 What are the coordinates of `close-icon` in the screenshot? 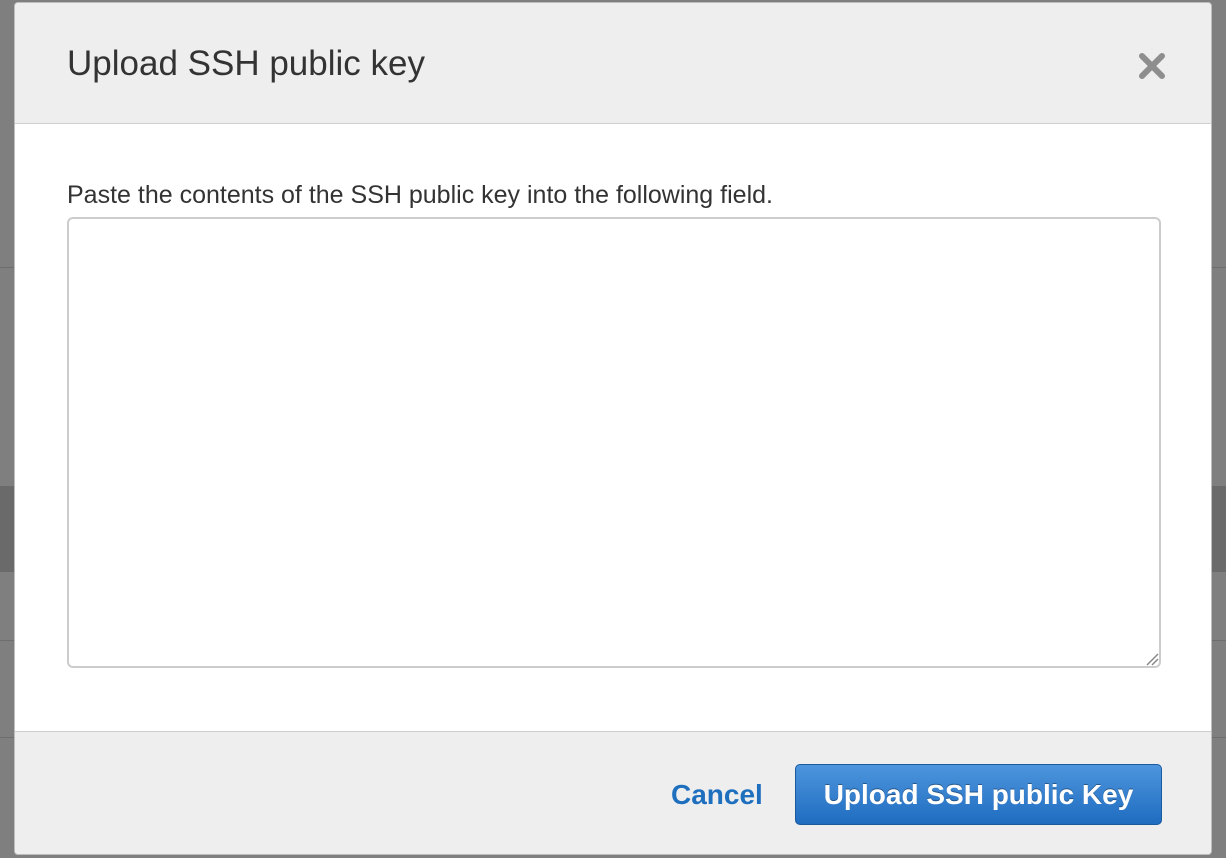 It's located at (1152, 66).